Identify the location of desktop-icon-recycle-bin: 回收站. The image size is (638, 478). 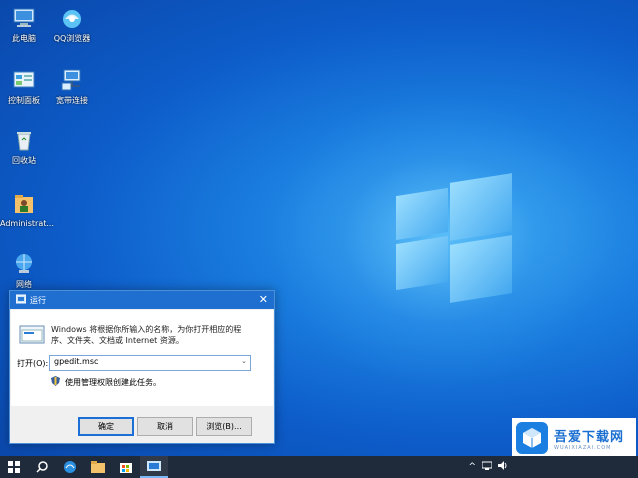
(24, 147).